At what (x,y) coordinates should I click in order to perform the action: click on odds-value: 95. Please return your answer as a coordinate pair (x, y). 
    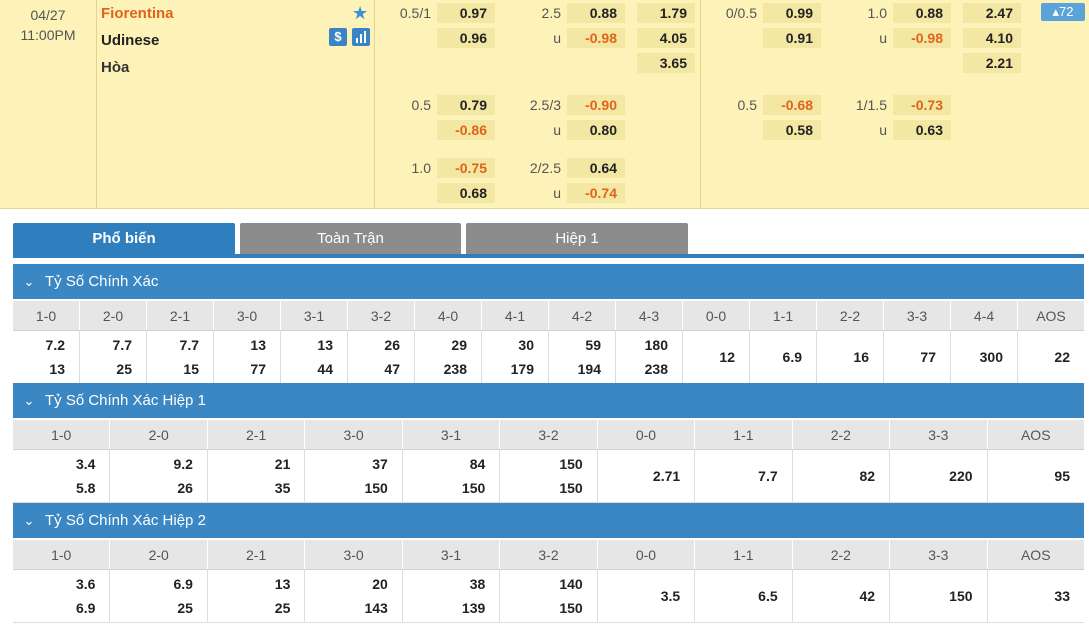
    Looking at the image, I should click on (1062, 476).